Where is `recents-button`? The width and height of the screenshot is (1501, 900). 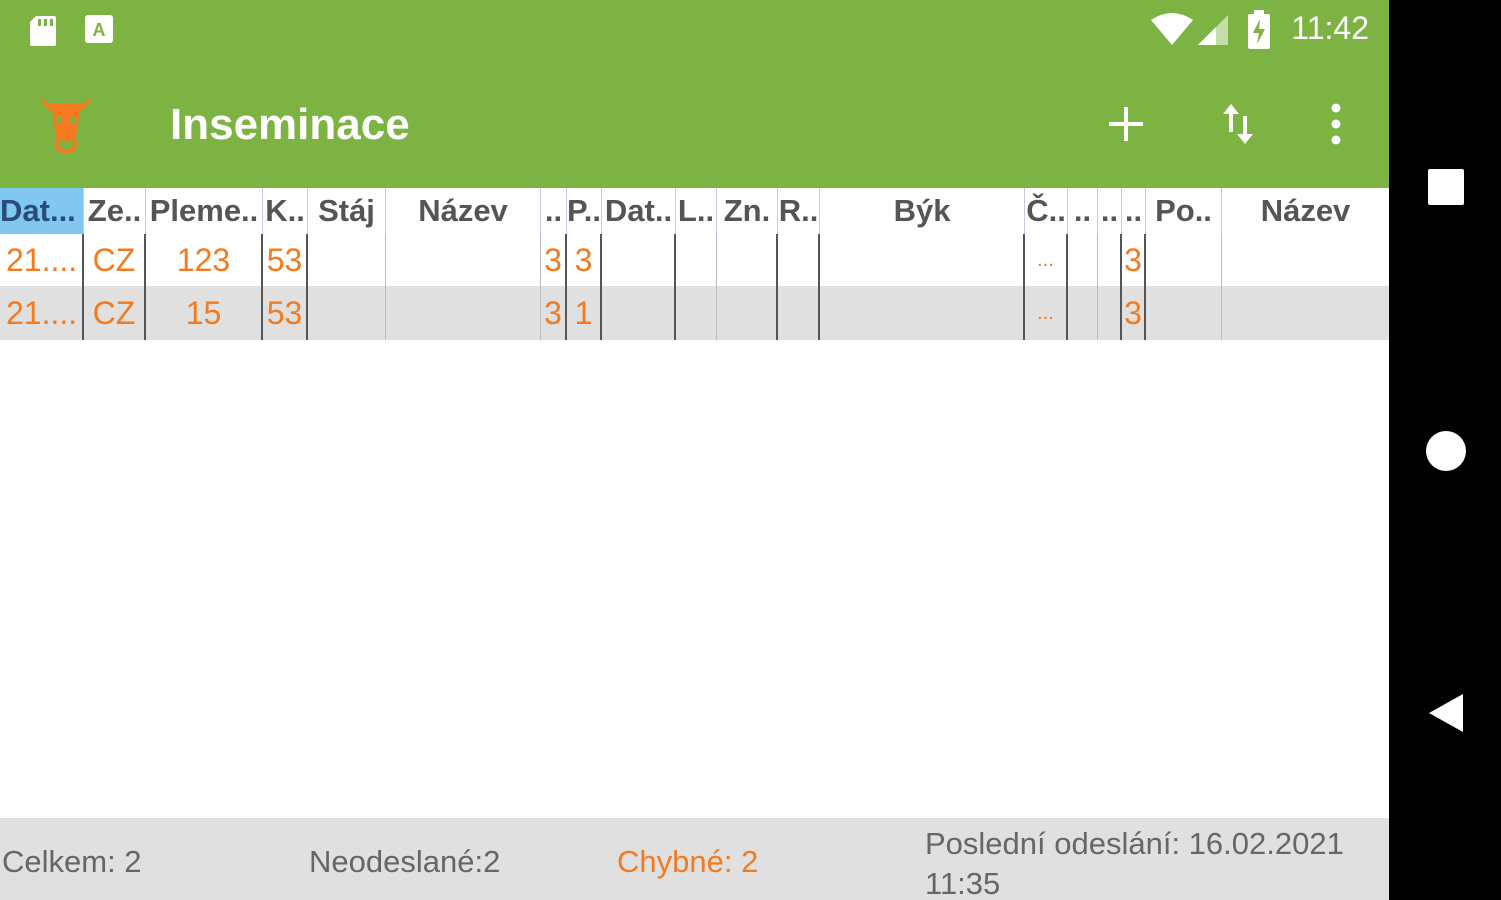 recents-button is located at coordinates (1446, 187).